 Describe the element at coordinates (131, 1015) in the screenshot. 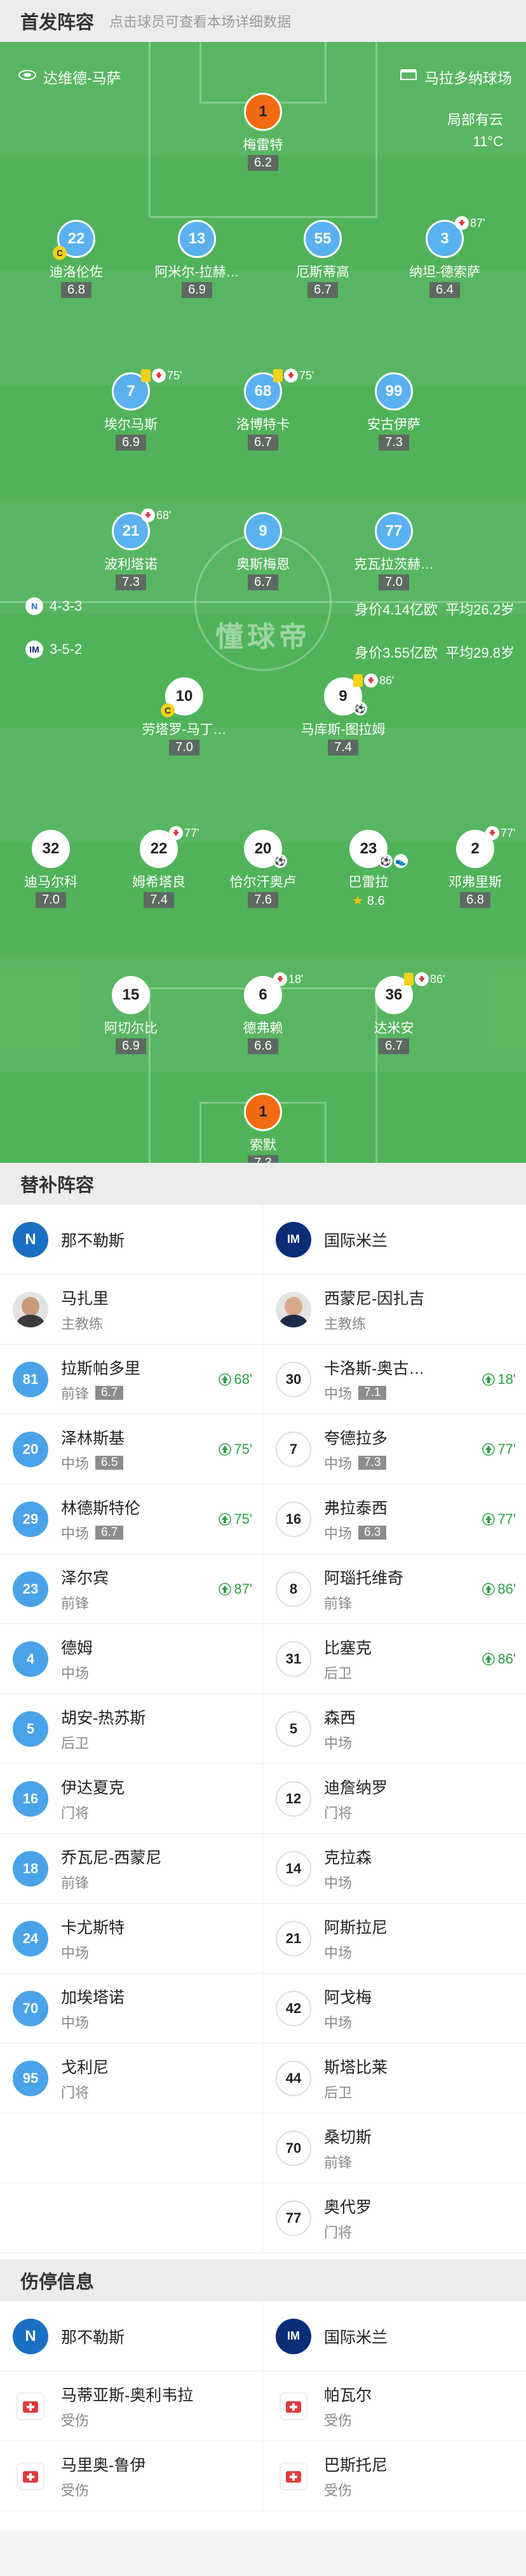

I see `inter-player-15: 15 阿切尔比 6.9` at that location.